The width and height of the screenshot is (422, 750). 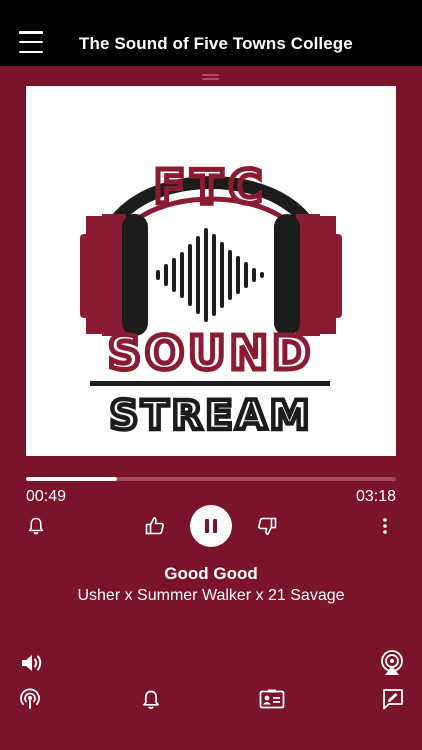 I want to click on playback-progress-bar, so click(x=211, y=479).